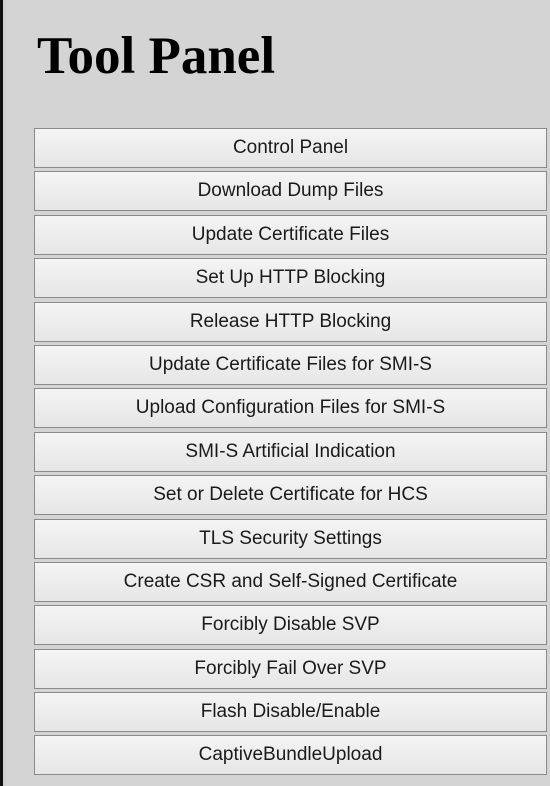  I want to click on create-csr-self-signed-certificate-button: Create CSR and Self-Signed Certificate, so click(290, 581).